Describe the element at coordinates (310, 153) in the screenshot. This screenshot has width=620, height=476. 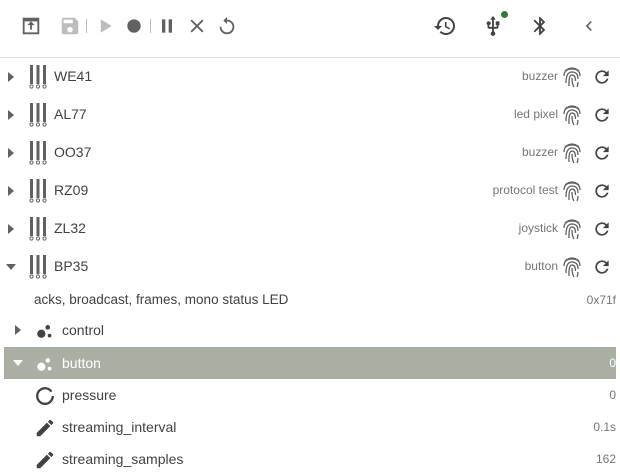
I see `device-row: OO37 buzzer` at that location.